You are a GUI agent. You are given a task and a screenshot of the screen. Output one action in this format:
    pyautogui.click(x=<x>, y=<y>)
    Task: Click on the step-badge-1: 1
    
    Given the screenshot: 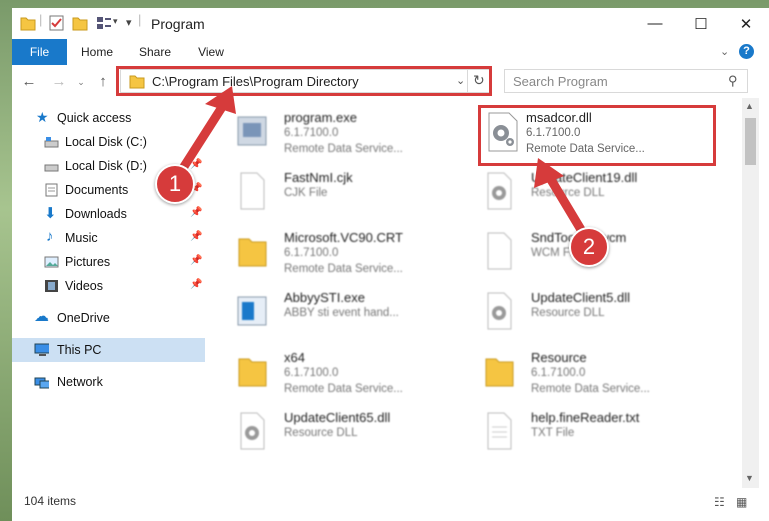 What is the action you would take?
    pyautogui.click(x=175, y=184)
    